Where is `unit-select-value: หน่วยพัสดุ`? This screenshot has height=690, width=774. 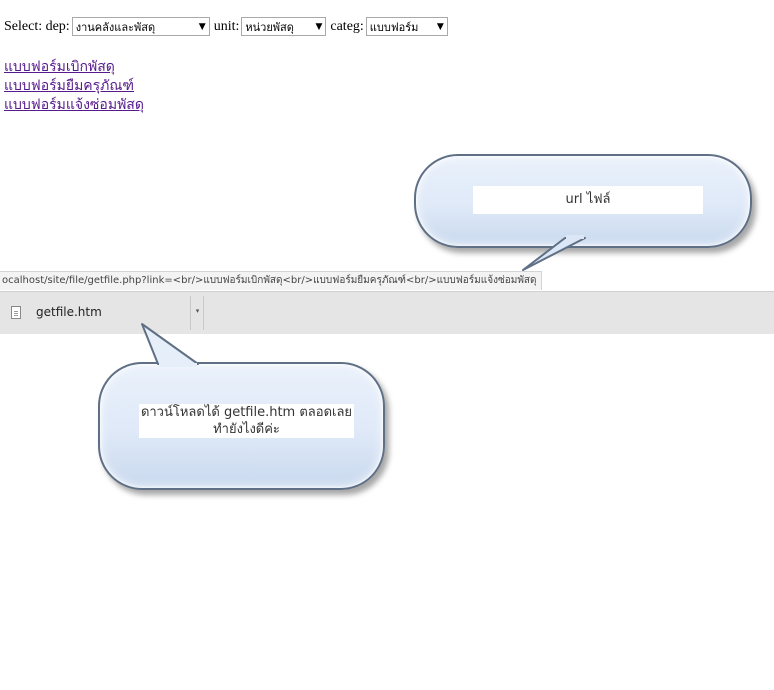
unit-select-value: หน่วยพัสดุ is located at coordinates (269, 27).